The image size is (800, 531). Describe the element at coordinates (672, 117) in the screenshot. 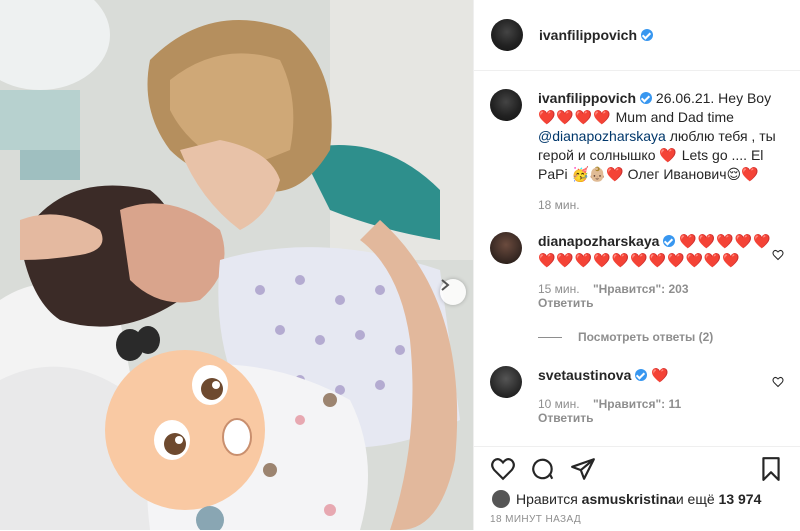

I see `caption-line2: Mum and Dad time` at that location.